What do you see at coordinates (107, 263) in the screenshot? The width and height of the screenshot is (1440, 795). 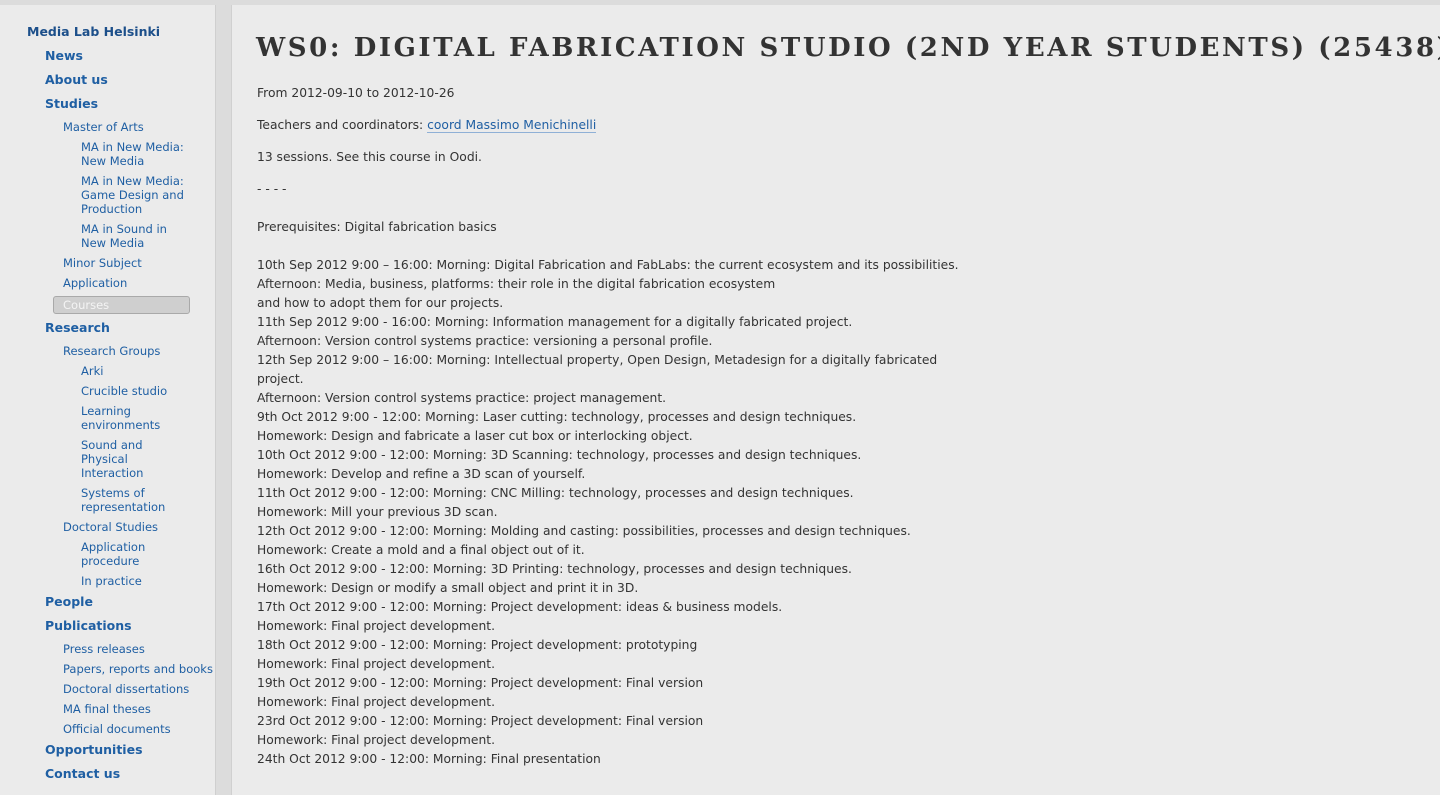 I see `nav-item-minor-subject: Minor Subject` at bounding box center [107, 263].